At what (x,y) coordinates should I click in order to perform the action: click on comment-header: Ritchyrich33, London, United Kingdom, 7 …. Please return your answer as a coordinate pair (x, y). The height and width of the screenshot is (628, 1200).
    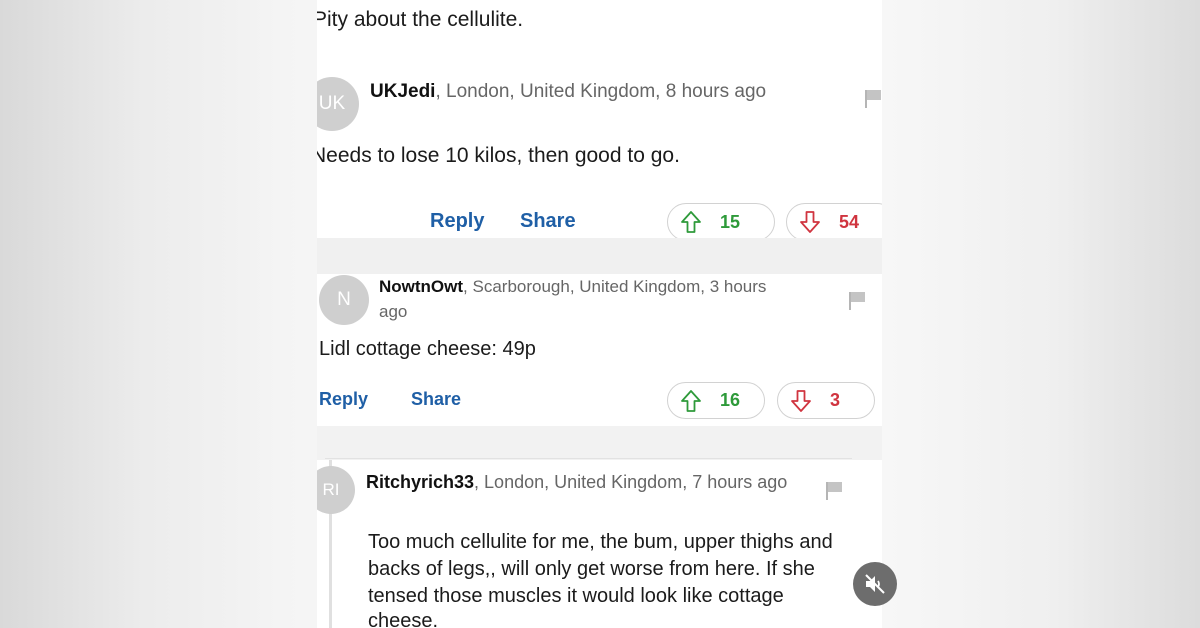
    Looking at the image, I should click on (576, 482).